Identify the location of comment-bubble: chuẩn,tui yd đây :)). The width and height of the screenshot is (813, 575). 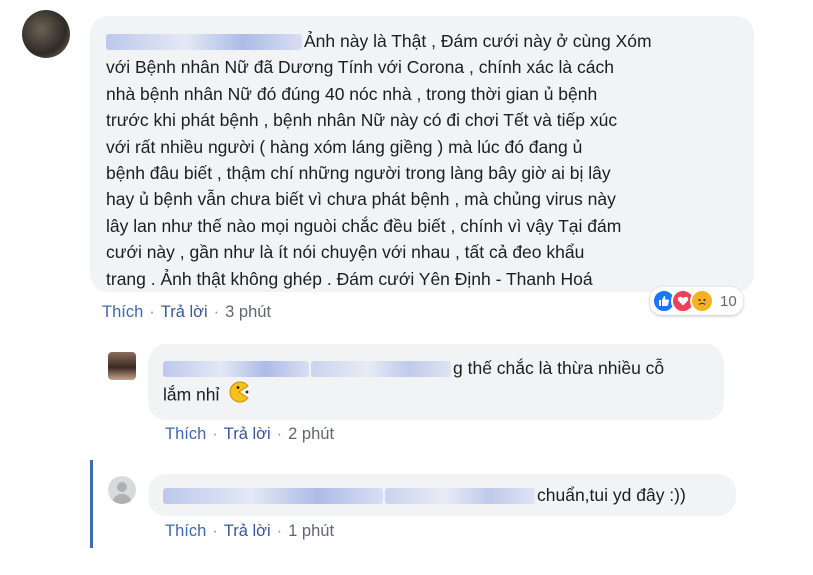
(442, 495).